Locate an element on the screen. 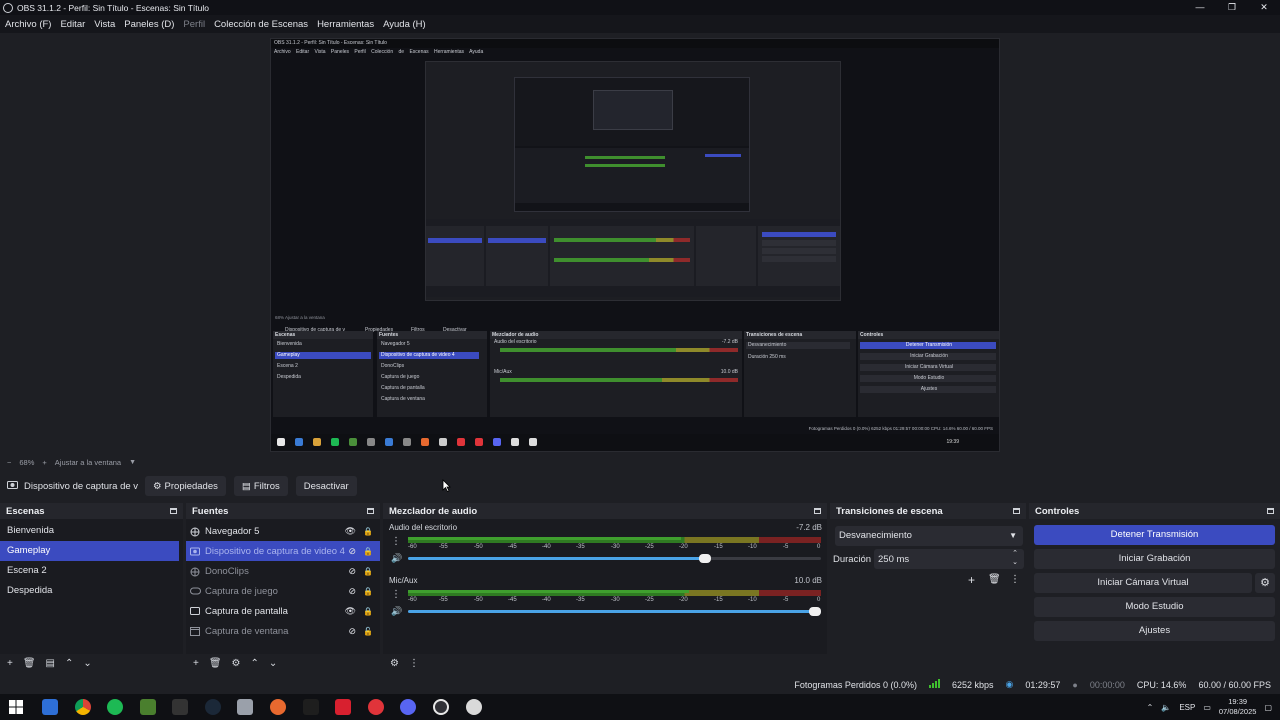  windows-start-icon is located at coordinates (16, 707).